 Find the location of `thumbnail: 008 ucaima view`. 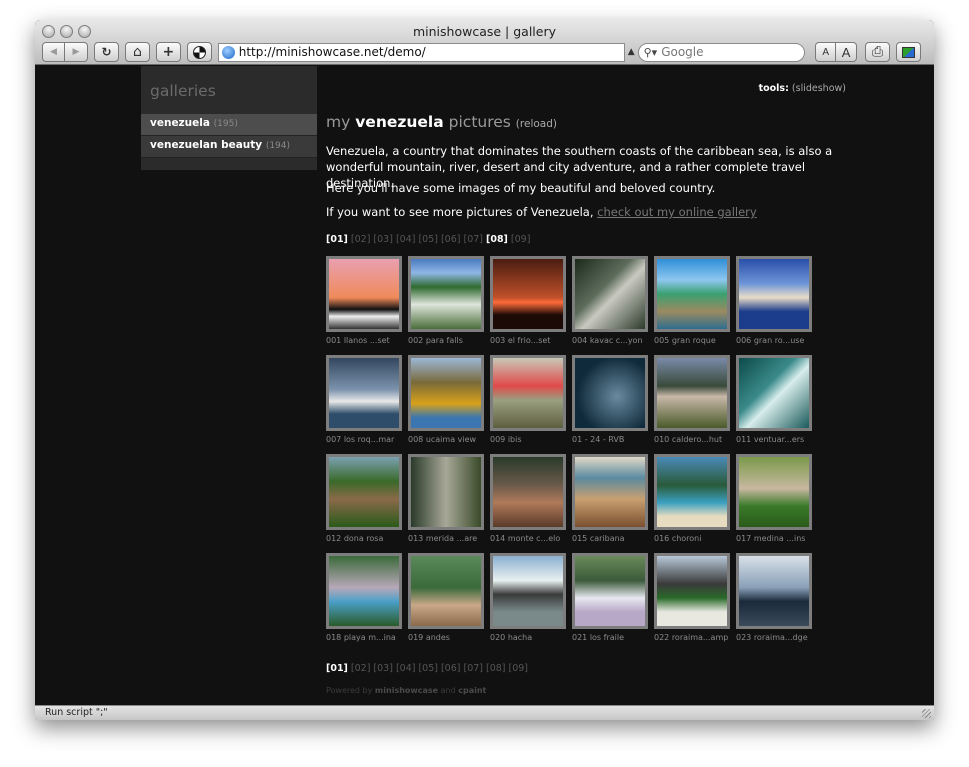

thumbnail: 008 ucaima view is located at coordinates (446, 399).